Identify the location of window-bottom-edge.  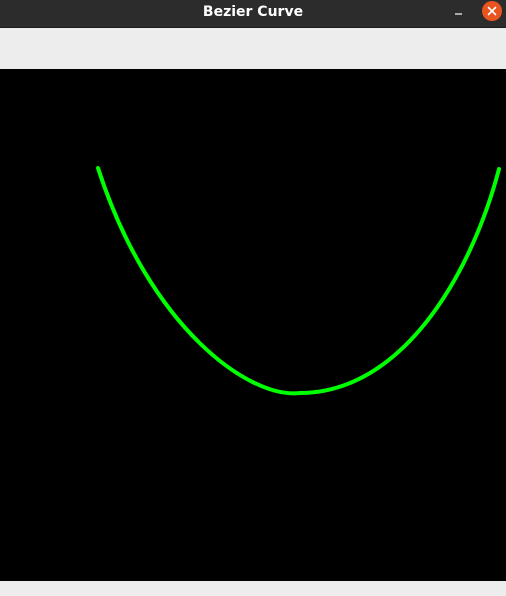
(253, 588).